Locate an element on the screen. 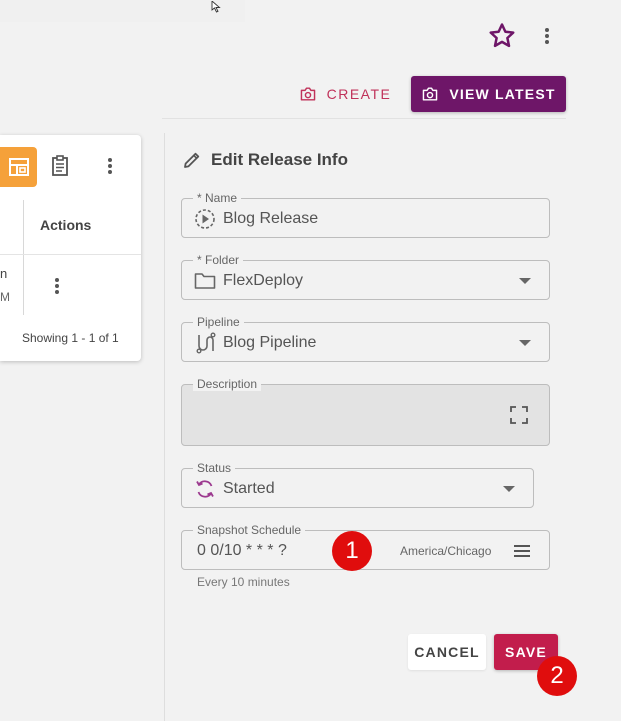 Image resolution: width=621 pixels, height=721 pixels. schedule-menu-icon is located at coordinates (522, 551).